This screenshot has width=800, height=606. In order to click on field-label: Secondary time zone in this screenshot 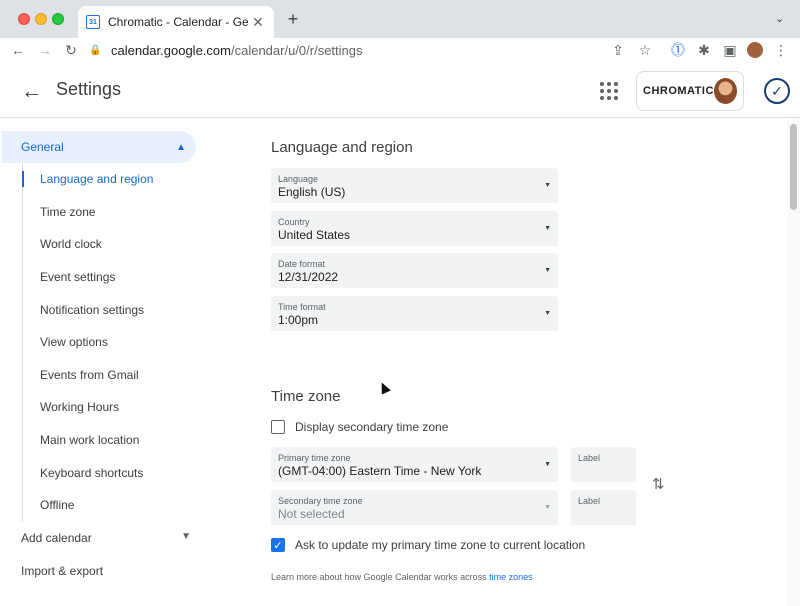, I will do `click(320, 501)`.